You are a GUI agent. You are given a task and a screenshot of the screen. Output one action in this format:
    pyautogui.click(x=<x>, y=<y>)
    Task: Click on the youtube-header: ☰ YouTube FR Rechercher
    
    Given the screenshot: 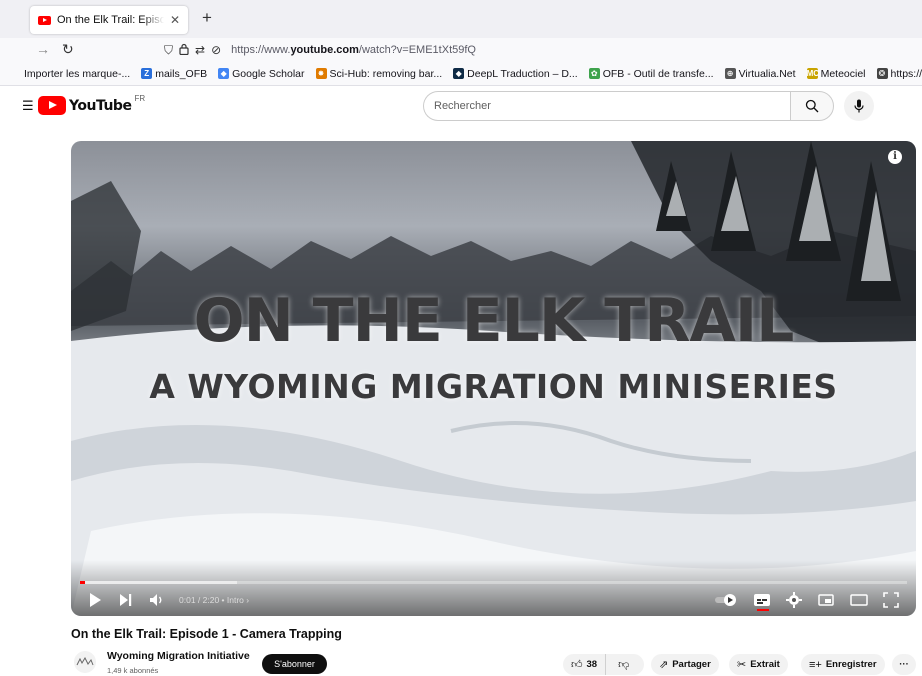 What is the action you would take?
    pyautogui.click(x=461, y=106)
    